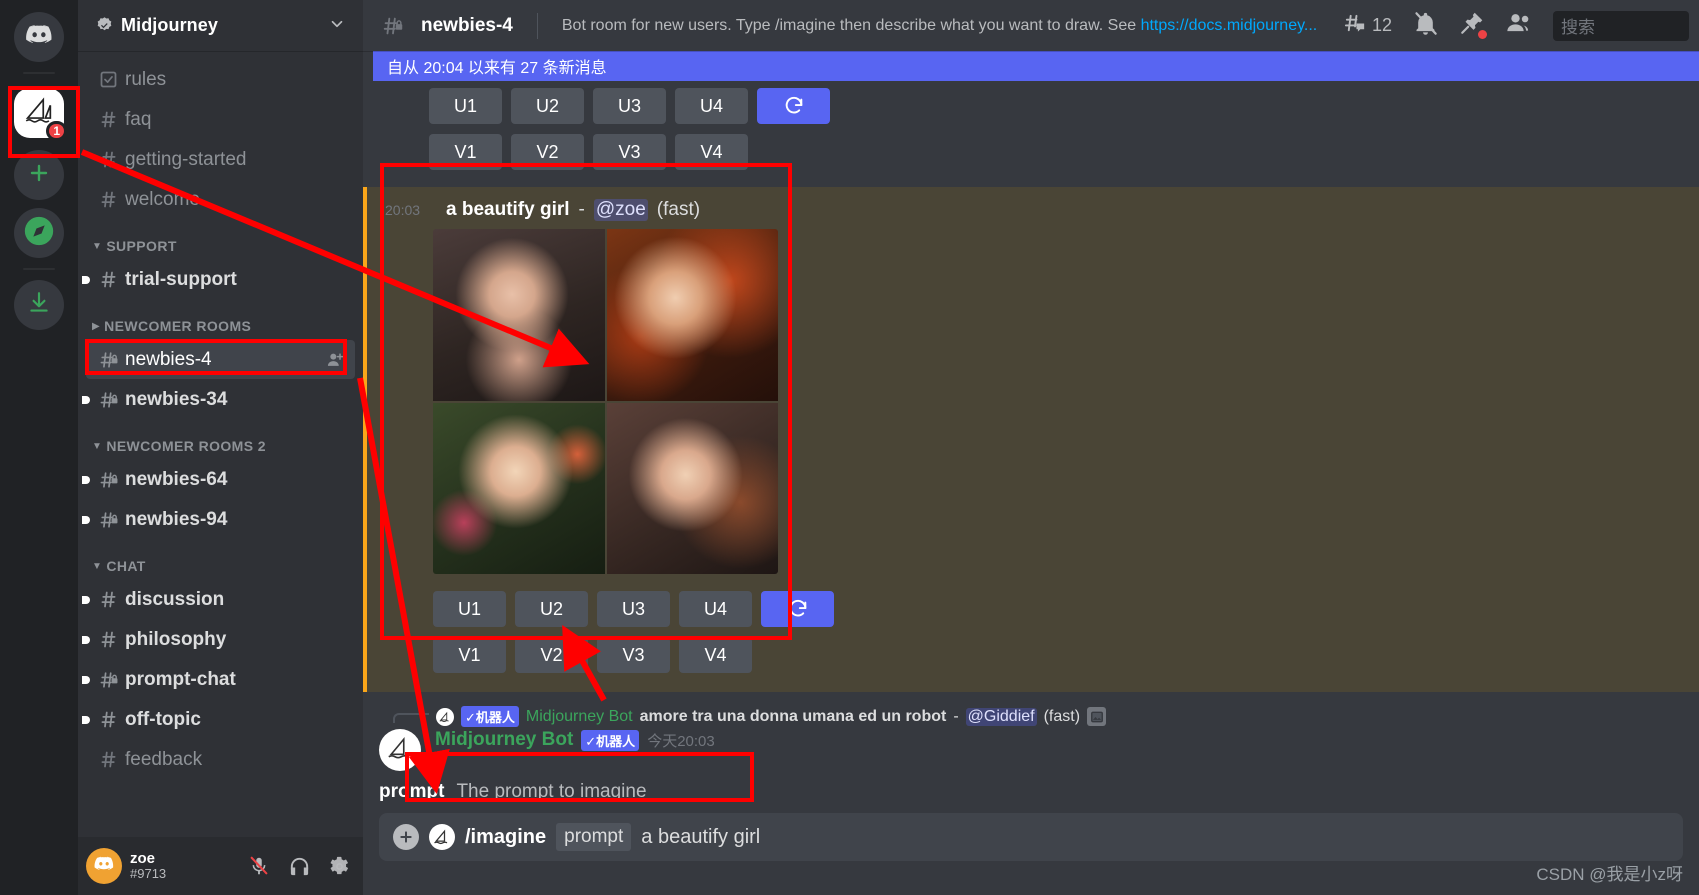  I want to click on server-home-button, so click(39, 37).